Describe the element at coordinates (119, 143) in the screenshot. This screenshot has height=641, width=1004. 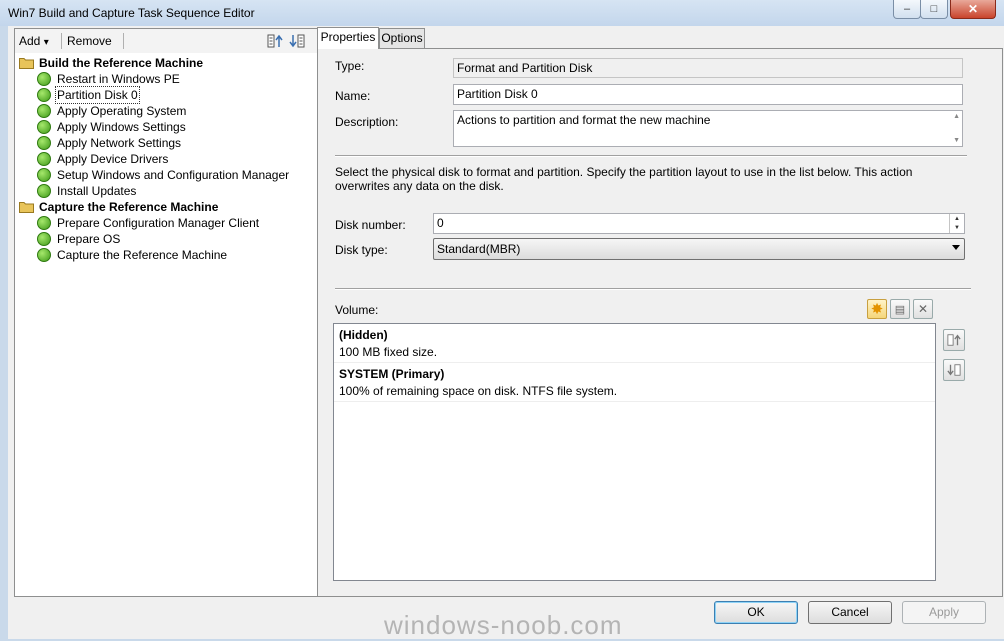
I see `tree-step-label: Apply Network Settings` at that location.